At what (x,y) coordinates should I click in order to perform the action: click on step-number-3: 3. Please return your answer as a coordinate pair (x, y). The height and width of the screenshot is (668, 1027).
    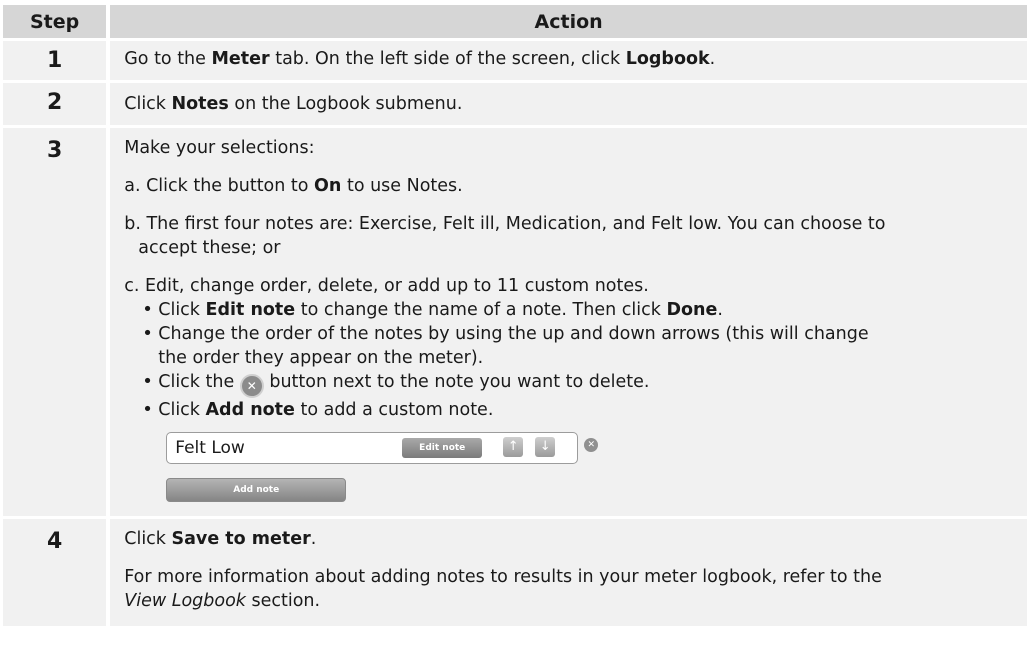
    Looking at the image, I should click on (57, 322).